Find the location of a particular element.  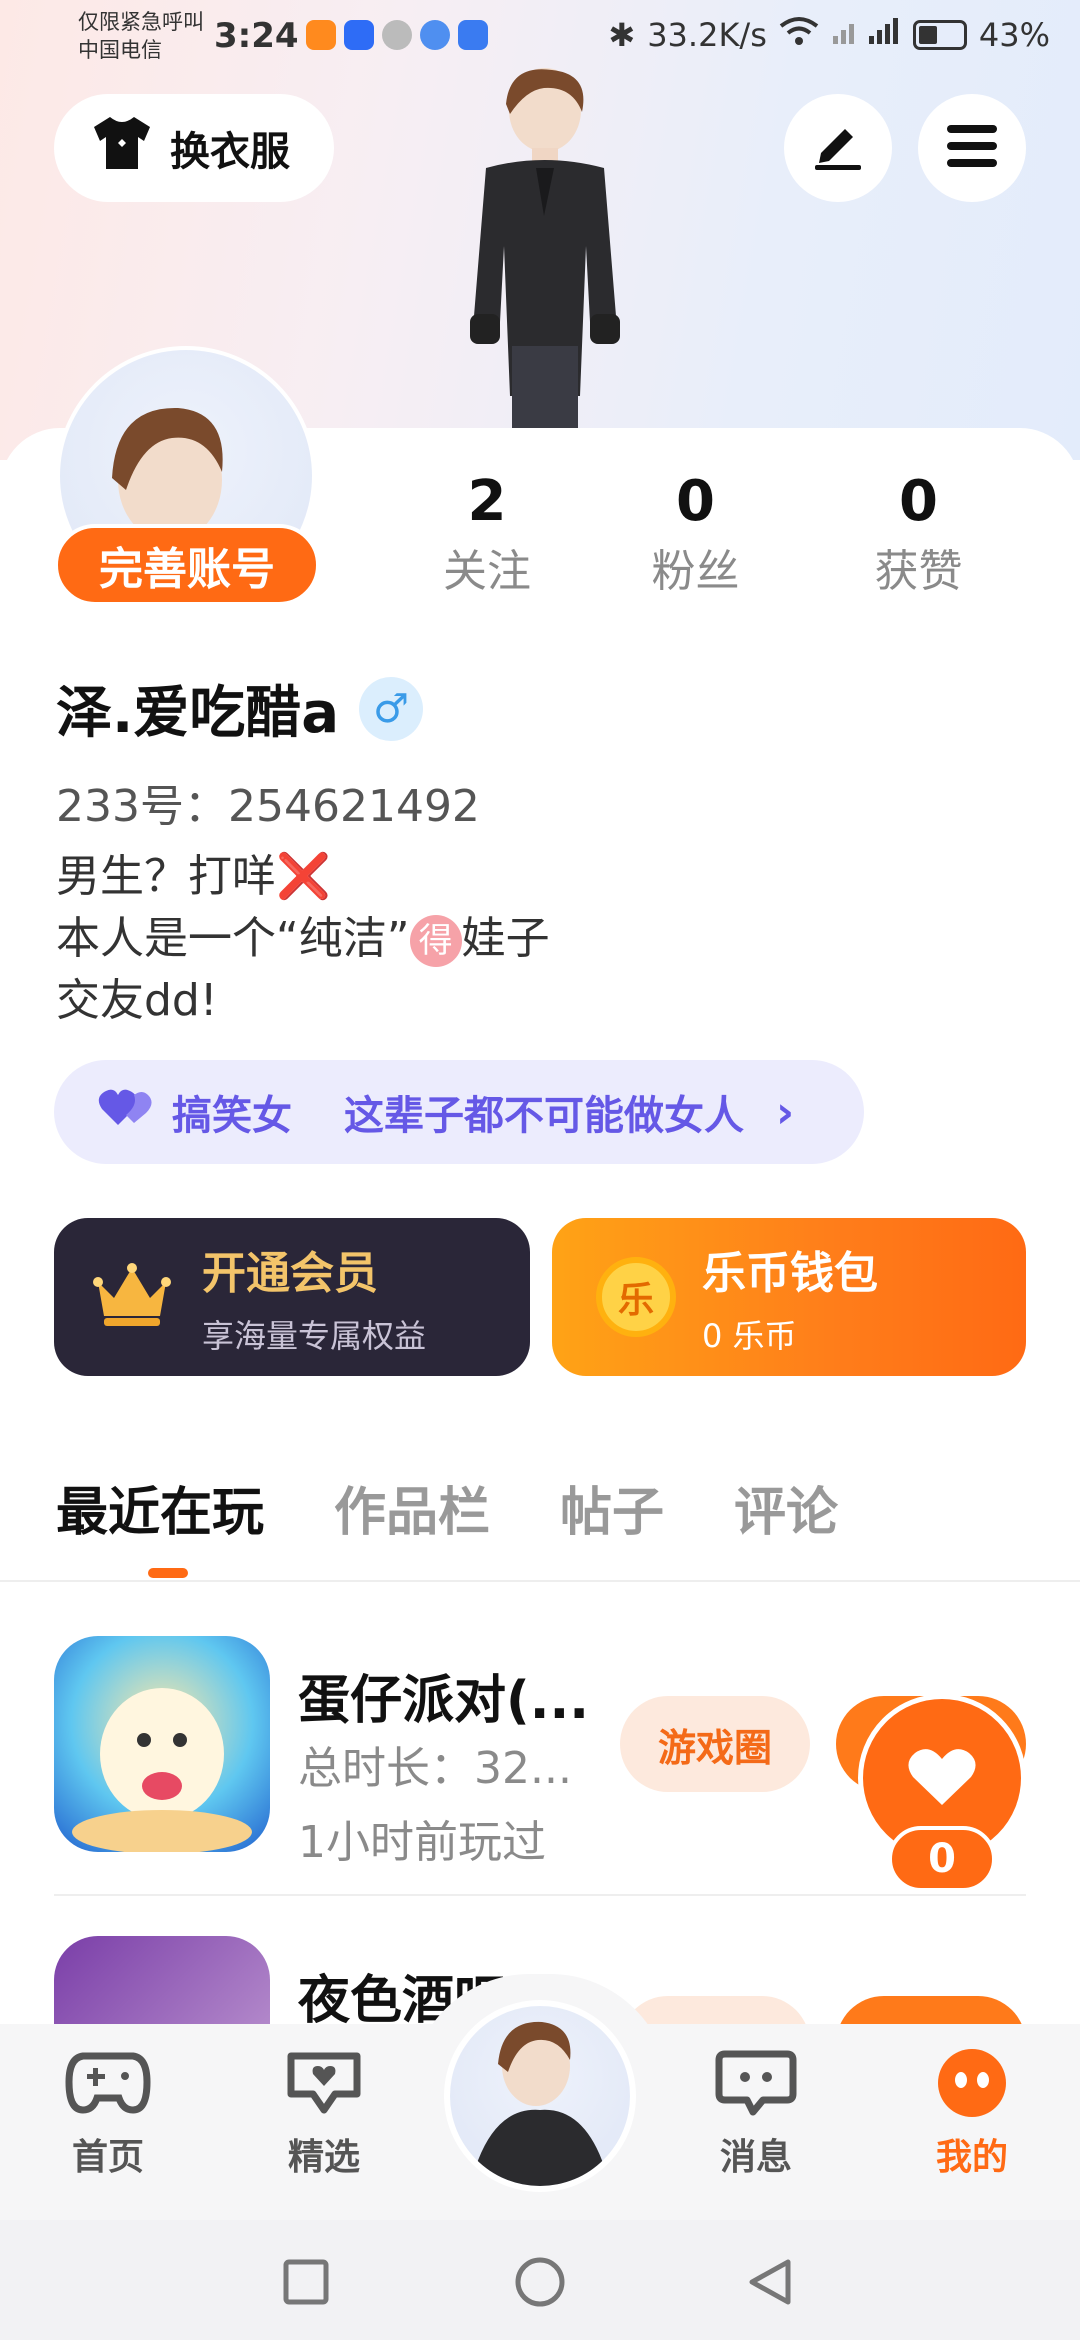

bio-line-3: 交友dd! is located at coordinates (137, 1000).